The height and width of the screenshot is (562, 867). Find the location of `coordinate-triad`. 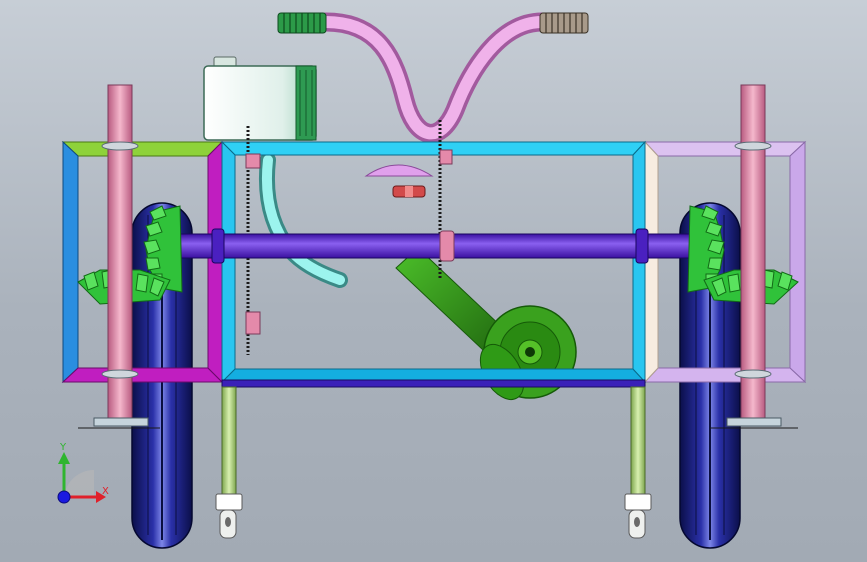

coordinate-triad is located at coordinates (81, 478).